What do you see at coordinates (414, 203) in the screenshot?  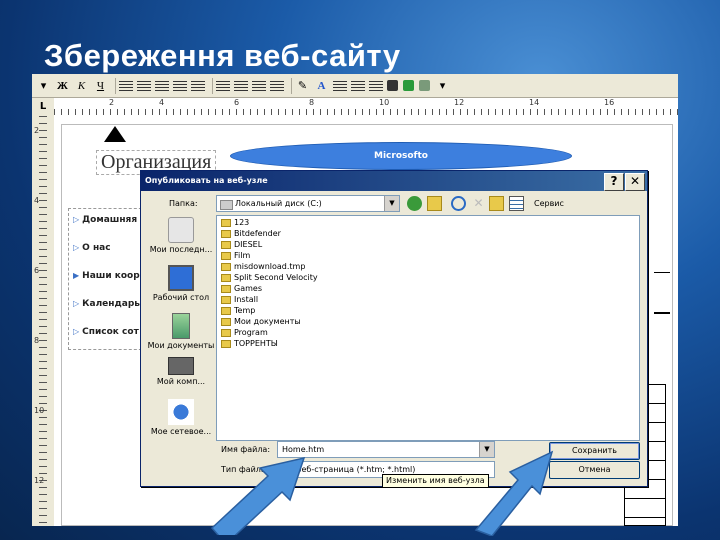 I see `back-icon` at bounding box center [414, 203].